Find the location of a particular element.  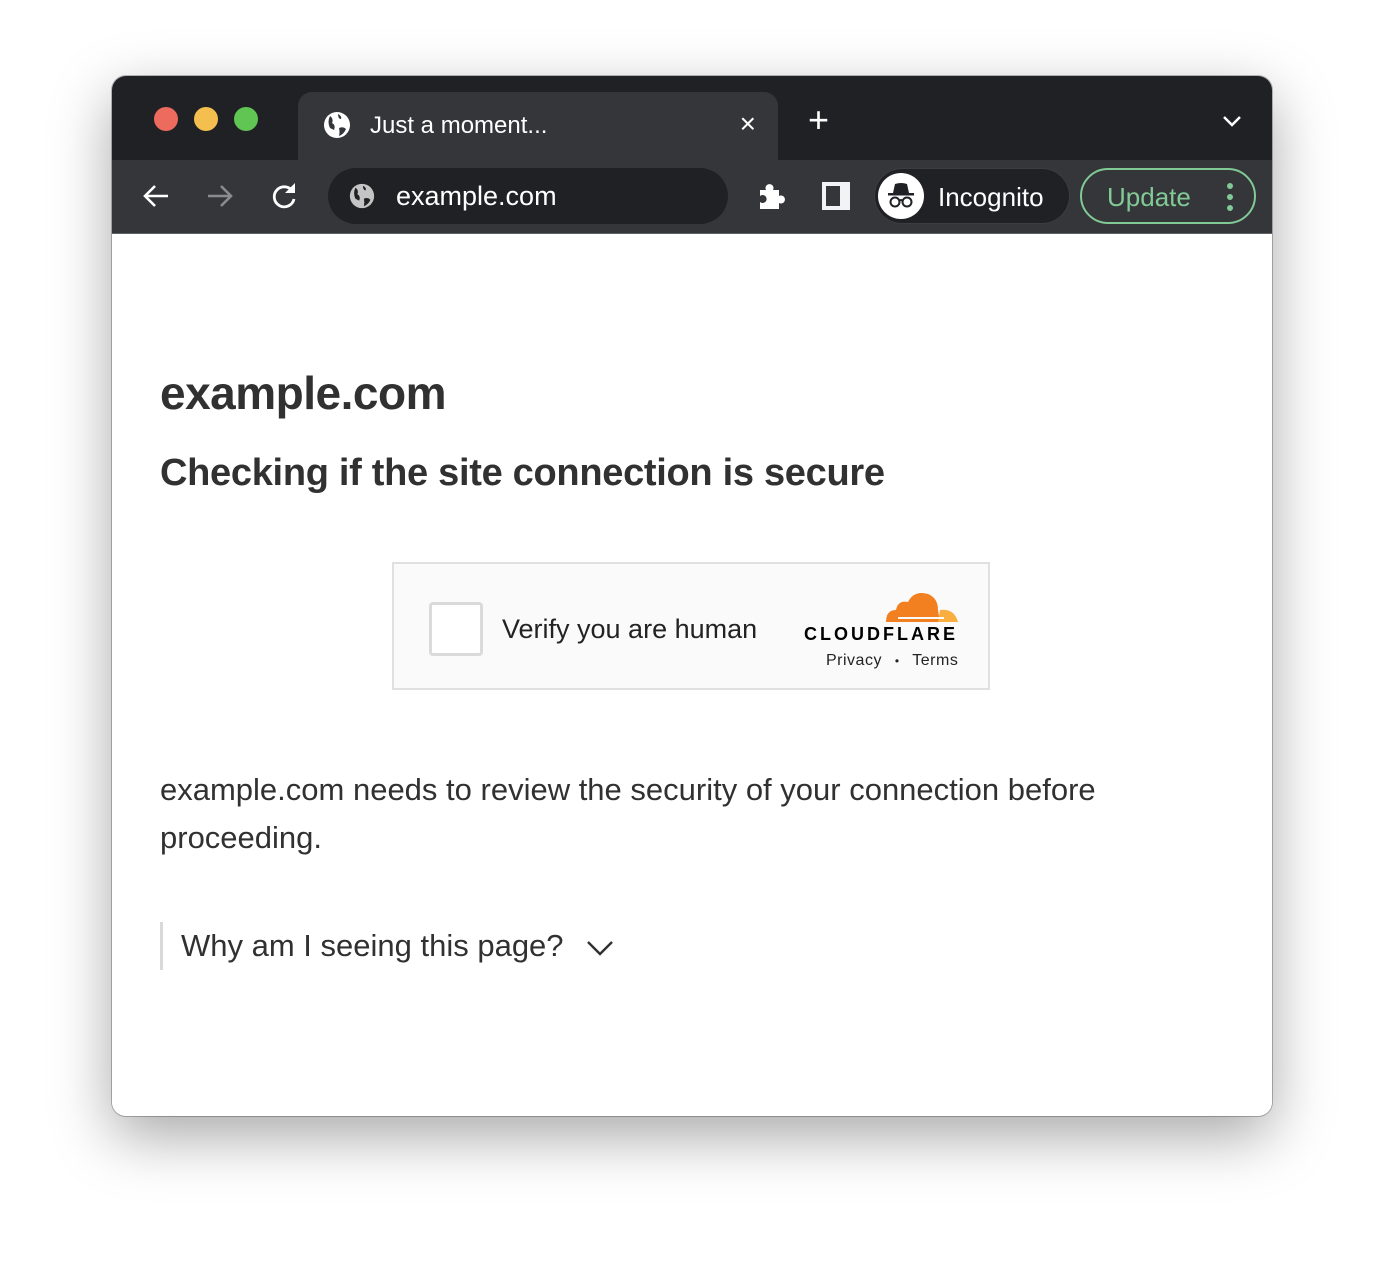

tab-close-button: × is located at coordinates (748, 124).